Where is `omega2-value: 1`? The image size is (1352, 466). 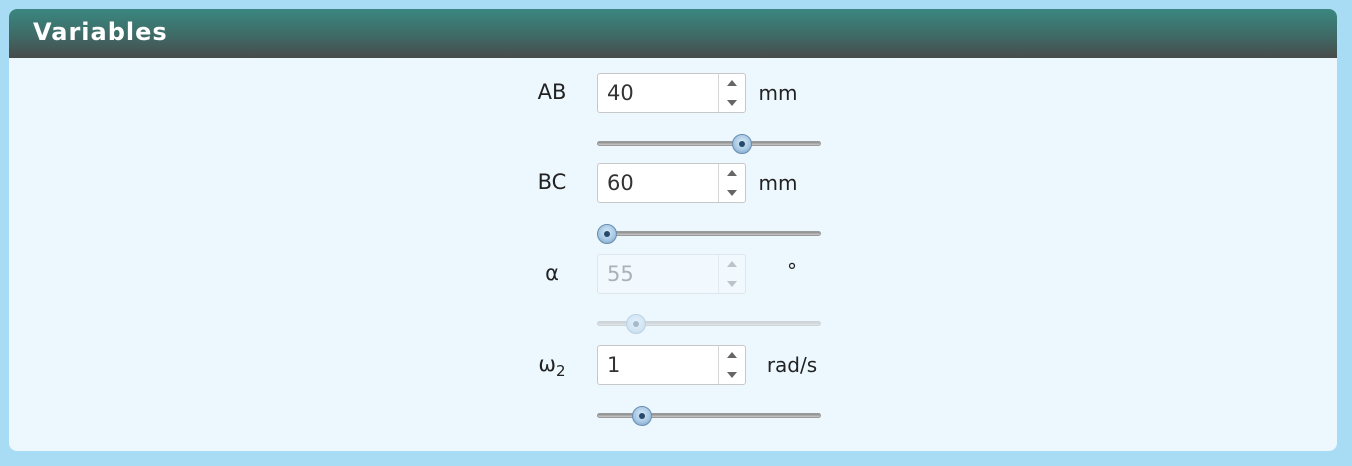
omega2-value: 1 is located at coordinates (613, 365).